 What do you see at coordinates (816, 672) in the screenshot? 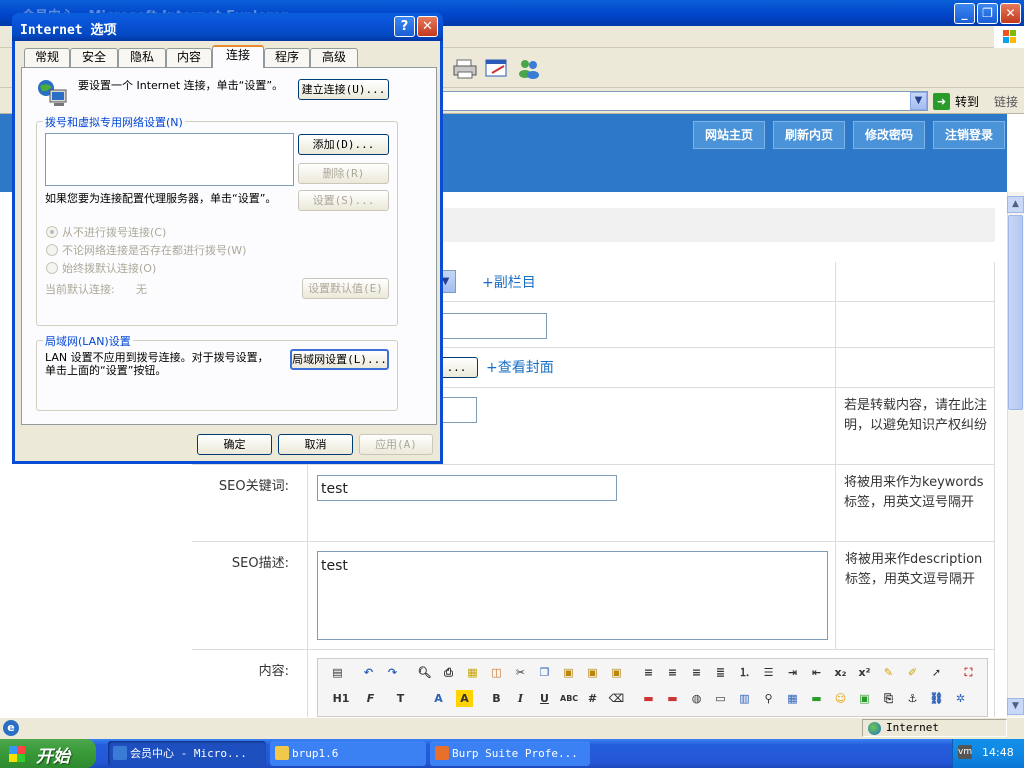
I see `outdent-icon: ⇤` at bounding box center [816, 672].